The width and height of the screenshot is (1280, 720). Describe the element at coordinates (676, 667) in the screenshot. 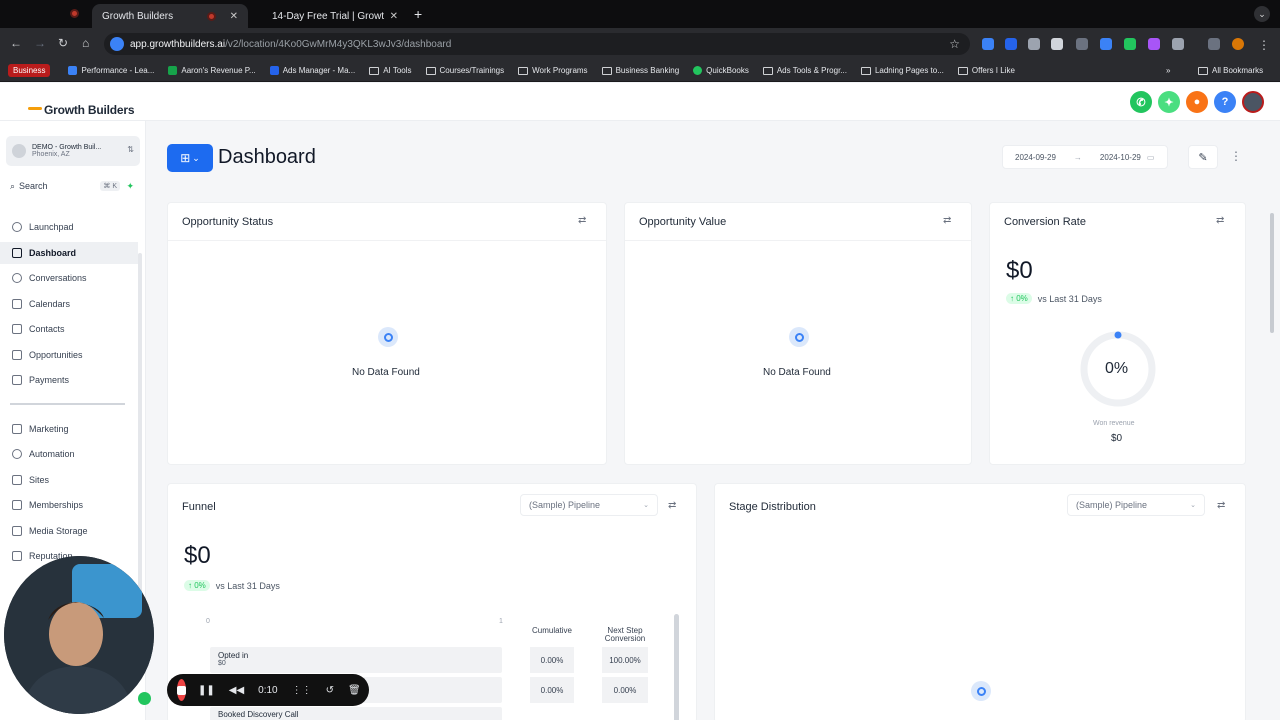

I see `funnel-scrollbar` at that location.